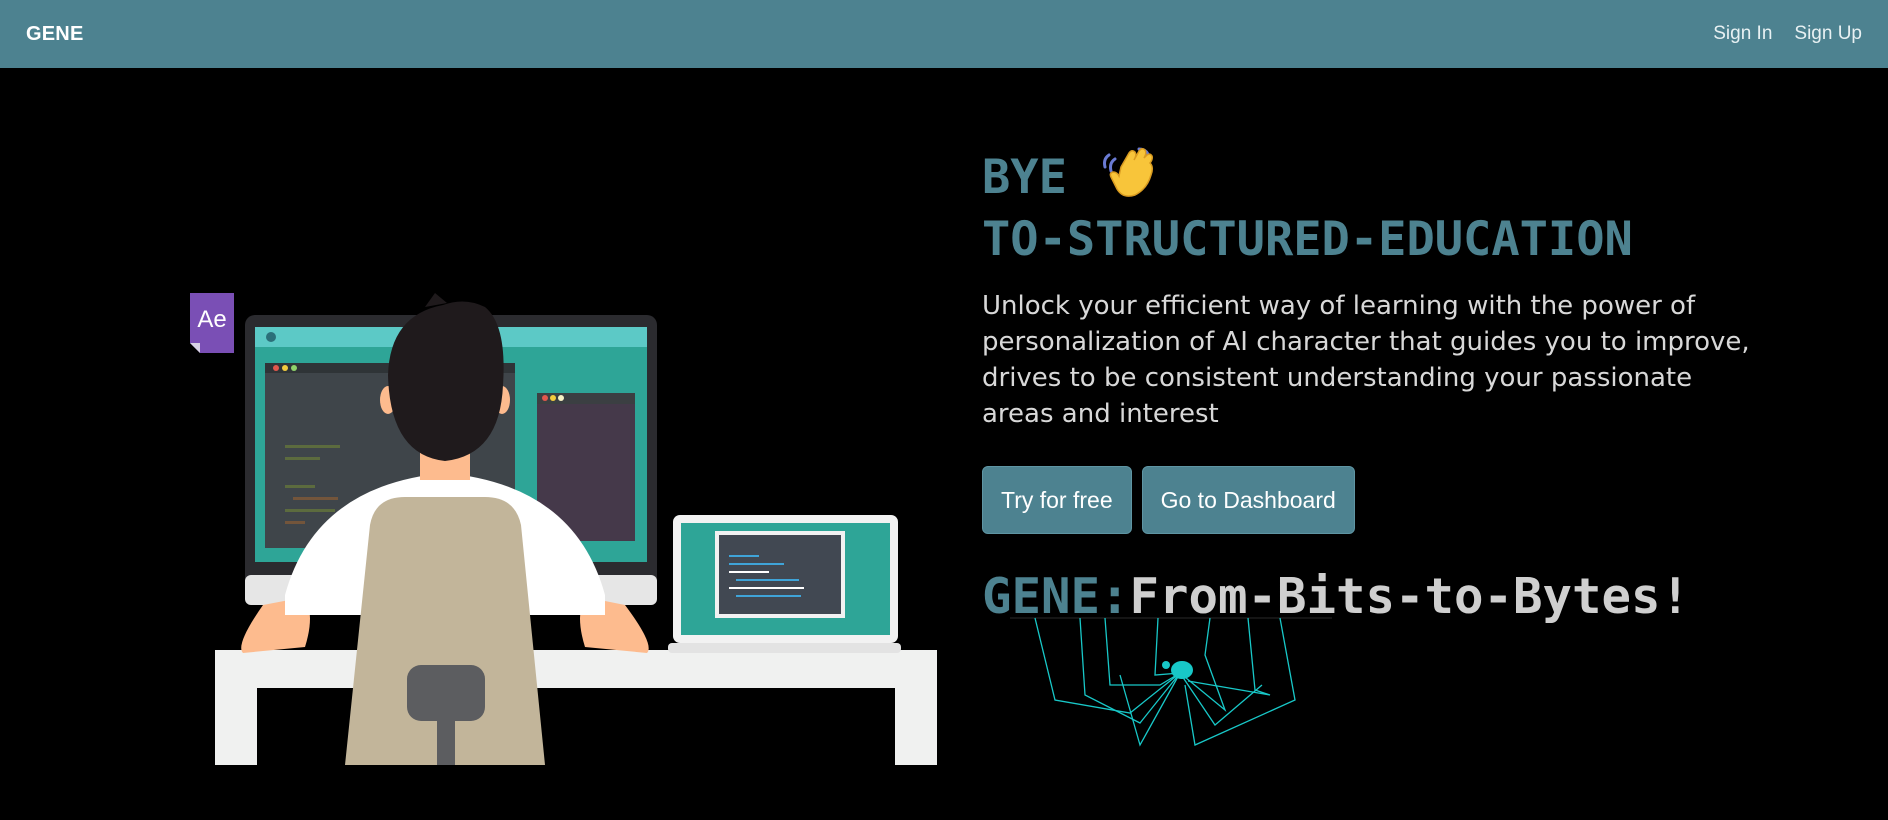 Image resolution: width=1888 pixels, height=820 pixels. Describe the element at coordinates (1248, 500) in the screenshot. I see `go-to-dashboard-button: Go to Dashboard` at that location.